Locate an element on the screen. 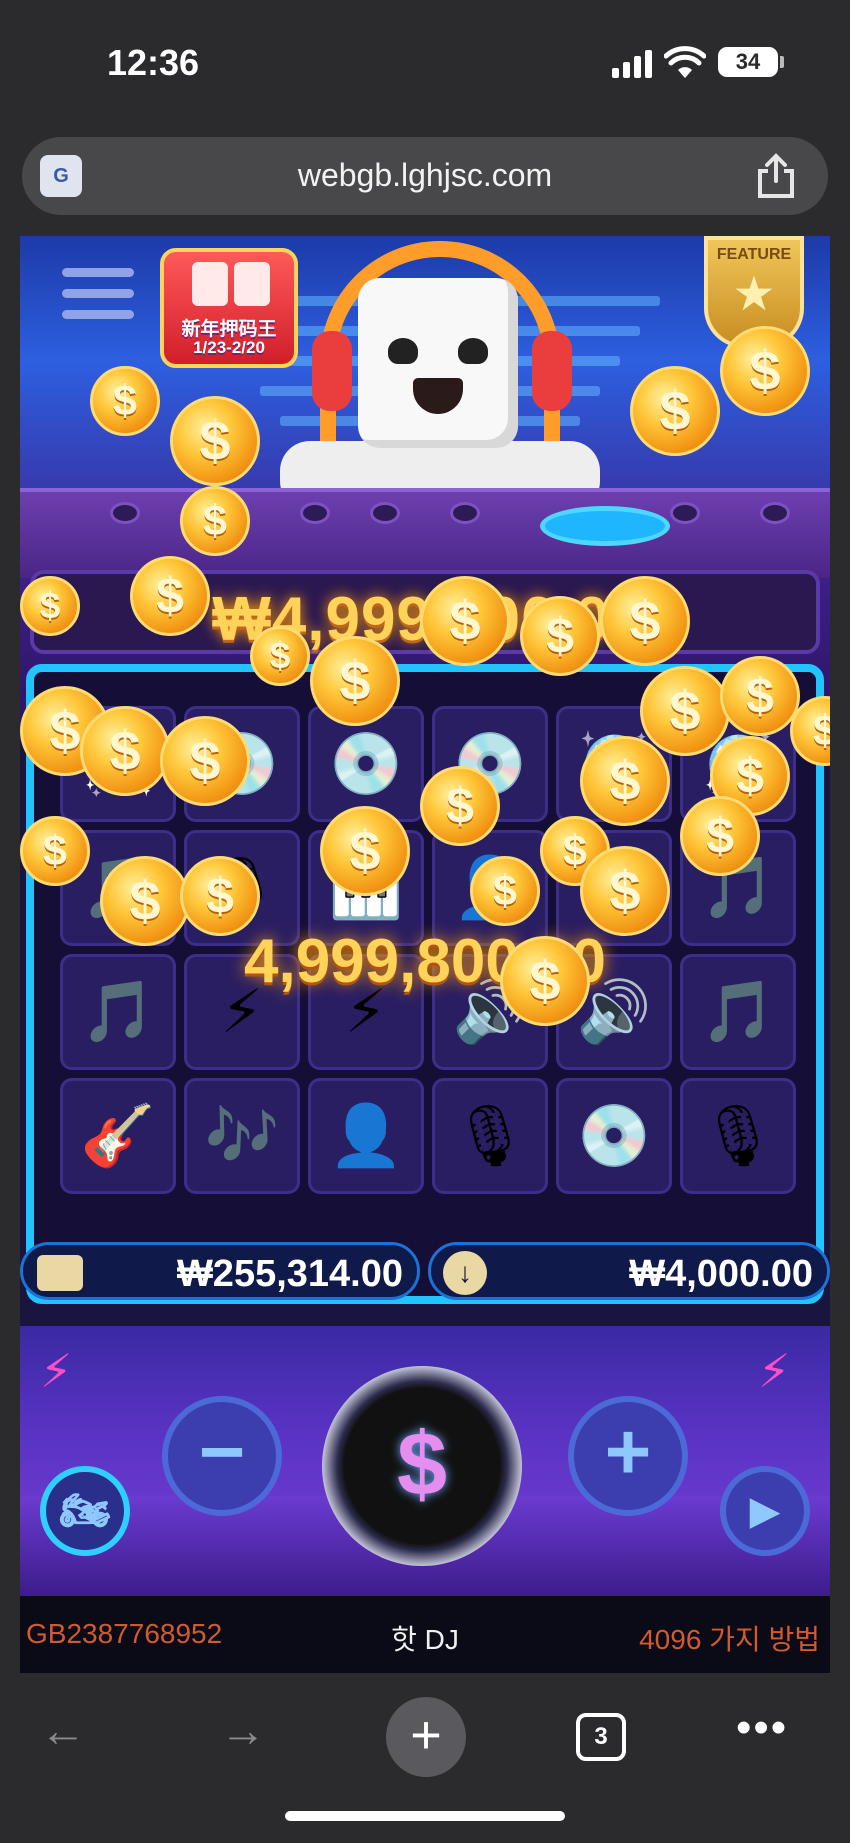 The image size is (850, 1843). home-indicator is located at coordinates (425, 1816).